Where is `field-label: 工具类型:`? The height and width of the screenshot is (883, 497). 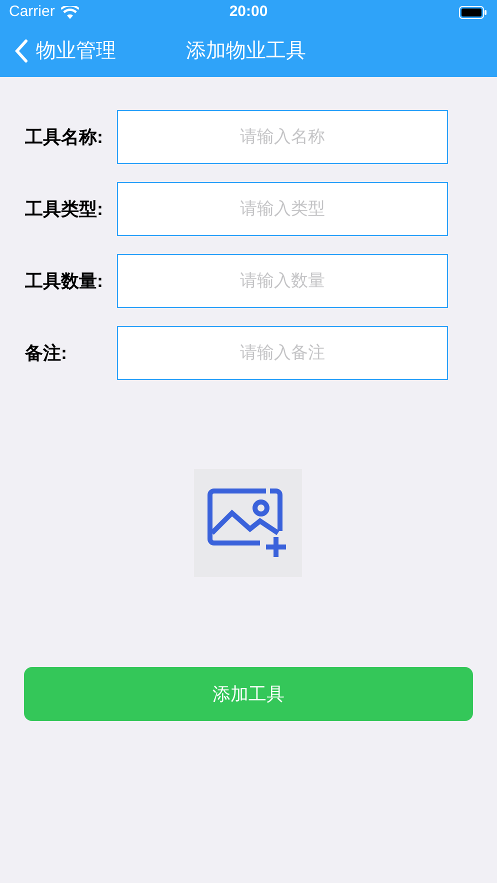
field-label: 工具类型: is located at coordinates (64, 209).